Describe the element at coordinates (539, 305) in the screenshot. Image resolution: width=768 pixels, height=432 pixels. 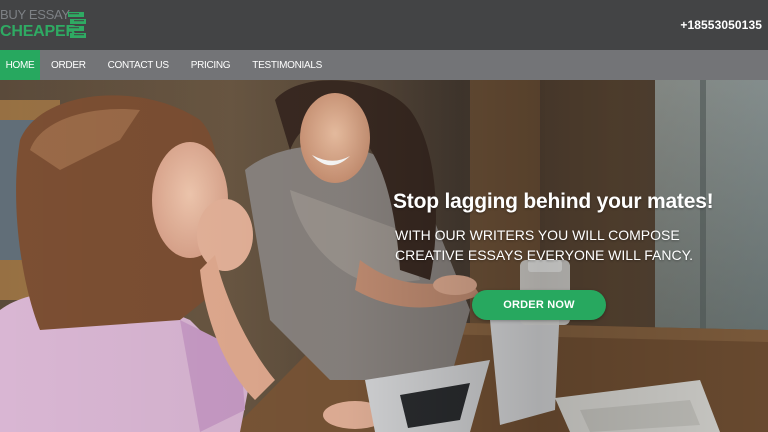
I see `order-now-button: ORDER NOW` at that location.